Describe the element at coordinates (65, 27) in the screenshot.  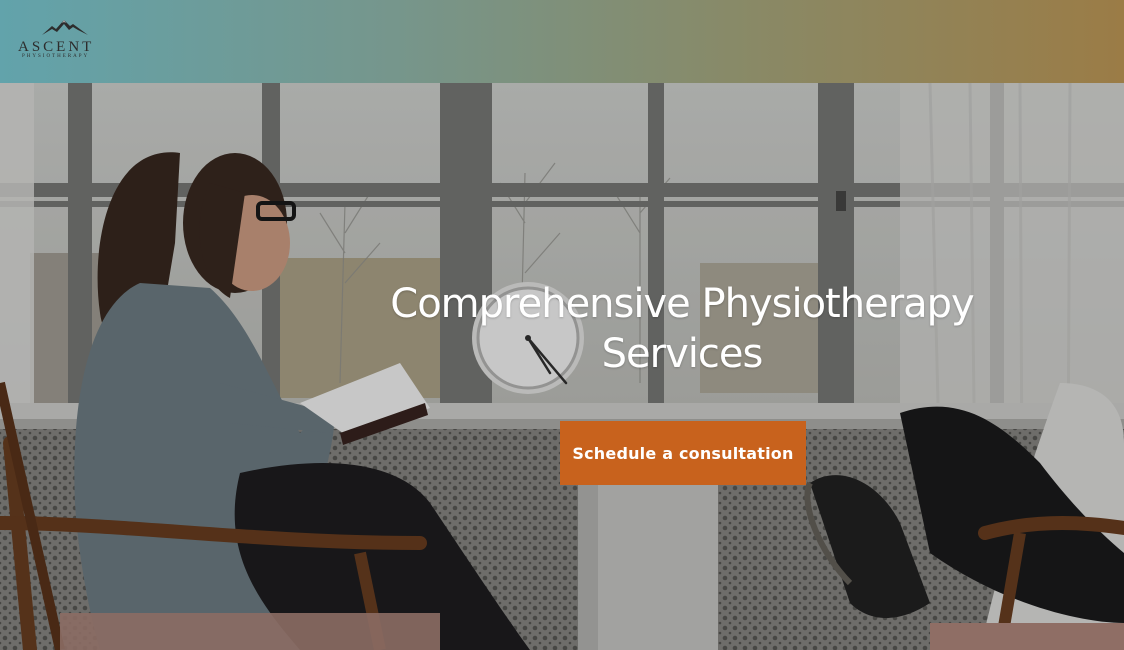
I see `mountain-icon` at that location.